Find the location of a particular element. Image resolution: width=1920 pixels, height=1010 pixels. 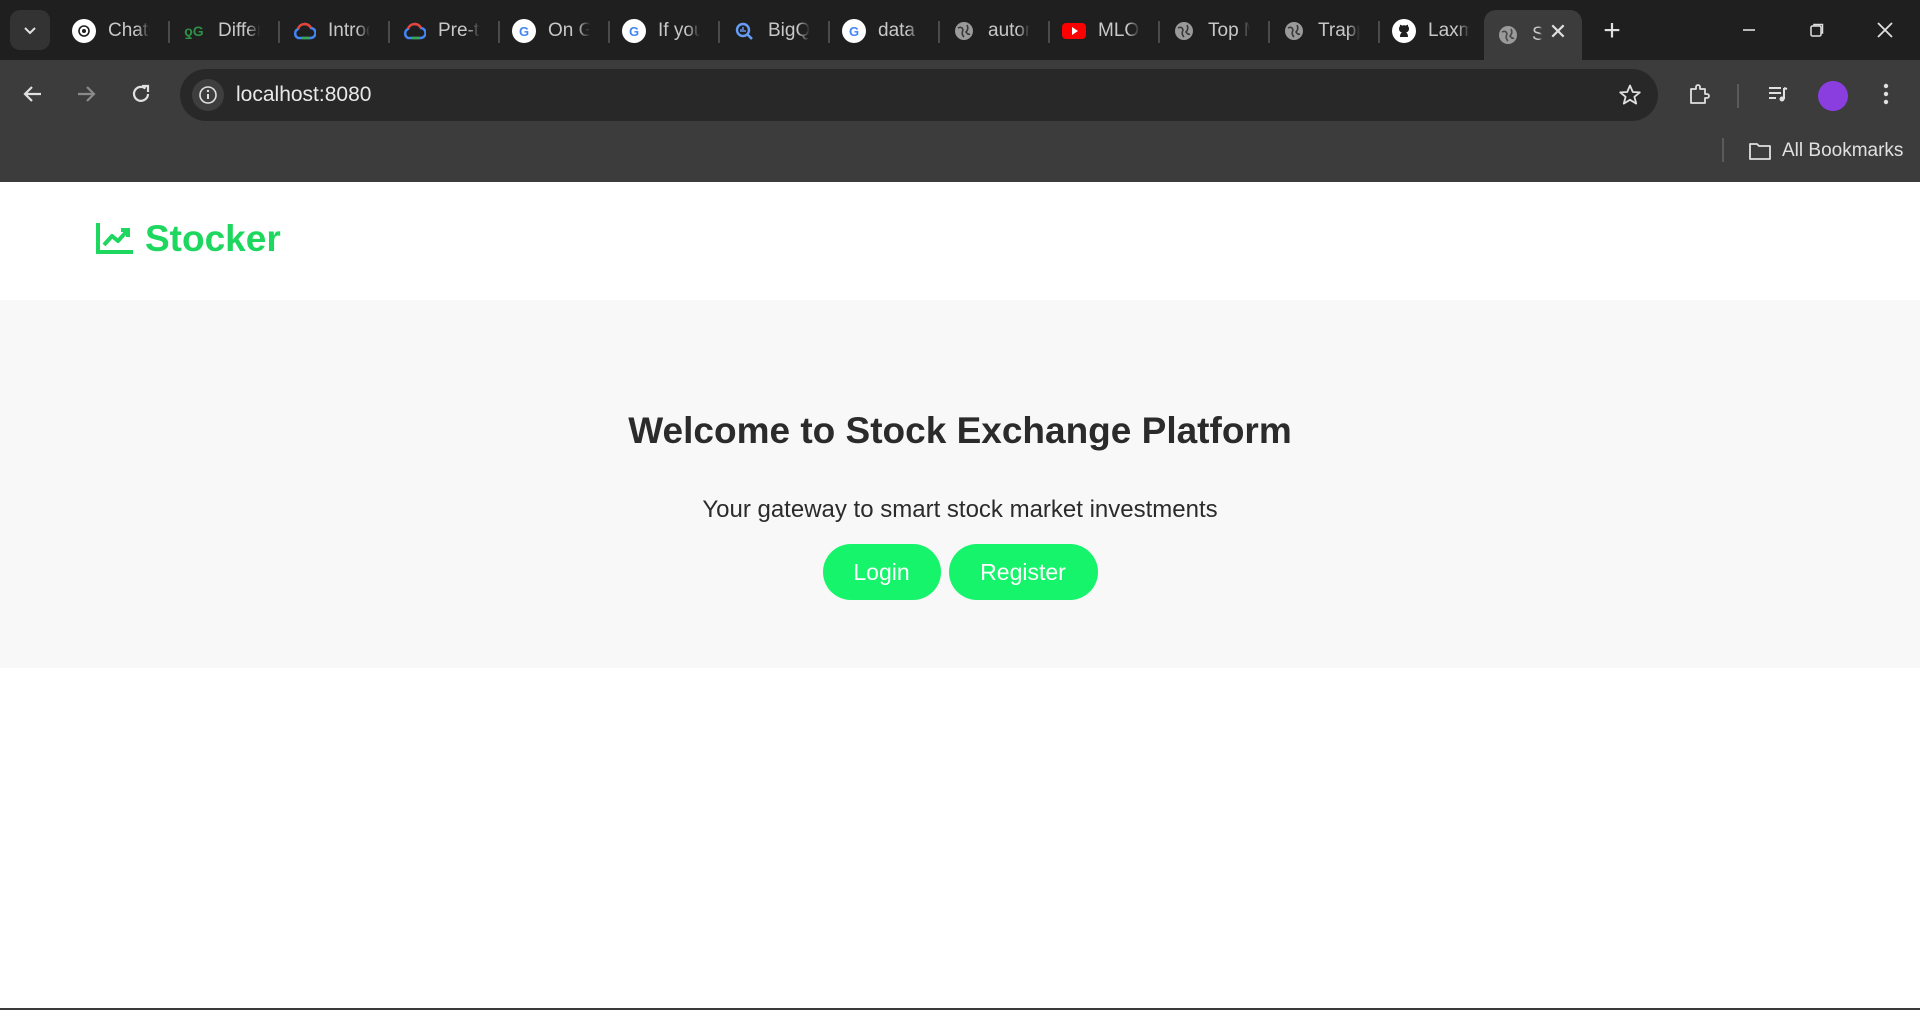

playlist-music-icon is located at coordinates (1778, 94).